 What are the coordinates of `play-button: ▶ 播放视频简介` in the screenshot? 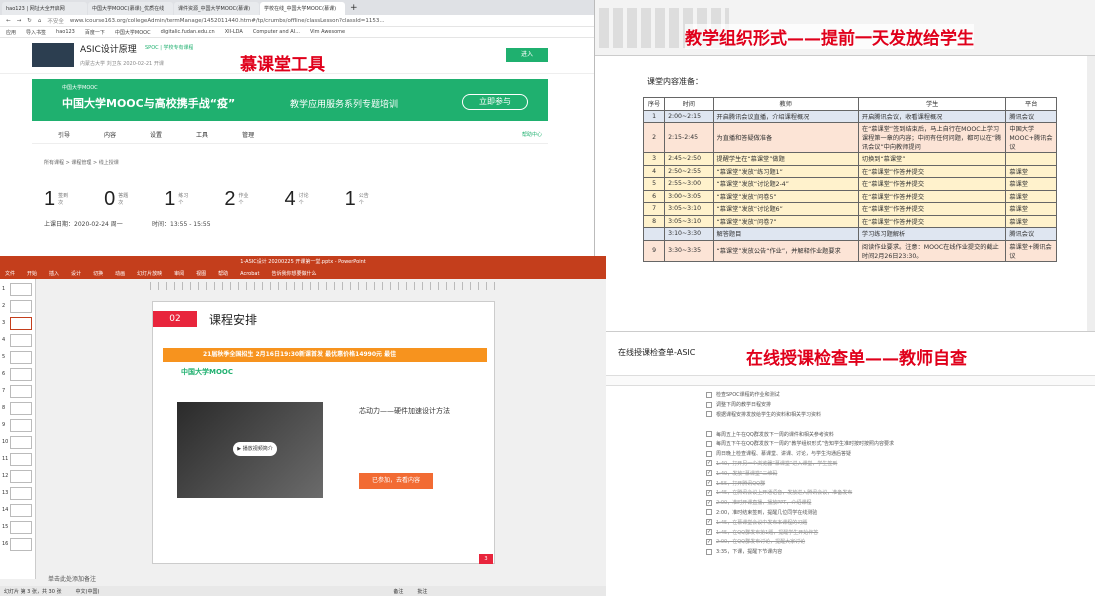 It's located at (255, 449).